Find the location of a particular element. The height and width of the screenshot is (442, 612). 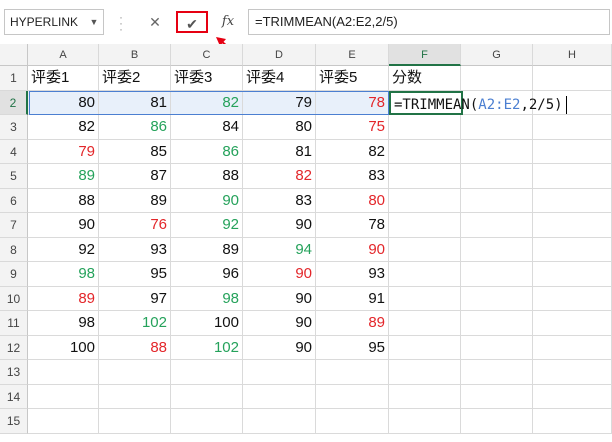

cell-b3: 86 is located at coordinates (135, 127).